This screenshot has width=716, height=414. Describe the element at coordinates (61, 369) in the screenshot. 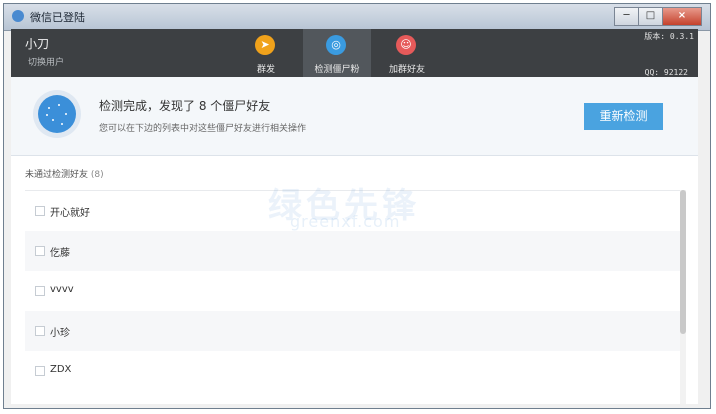

I see `friend-name: ZDX` at that location.